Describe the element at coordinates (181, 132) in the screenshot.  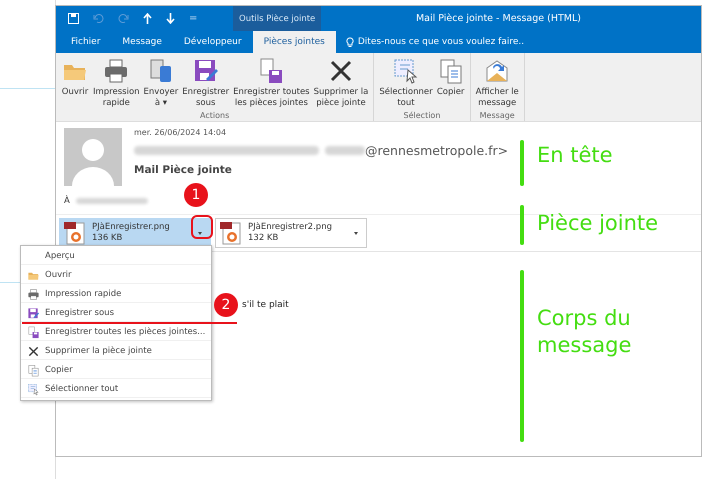
I see `sent-date: mer. 26/06/2024 14:04` at that location.